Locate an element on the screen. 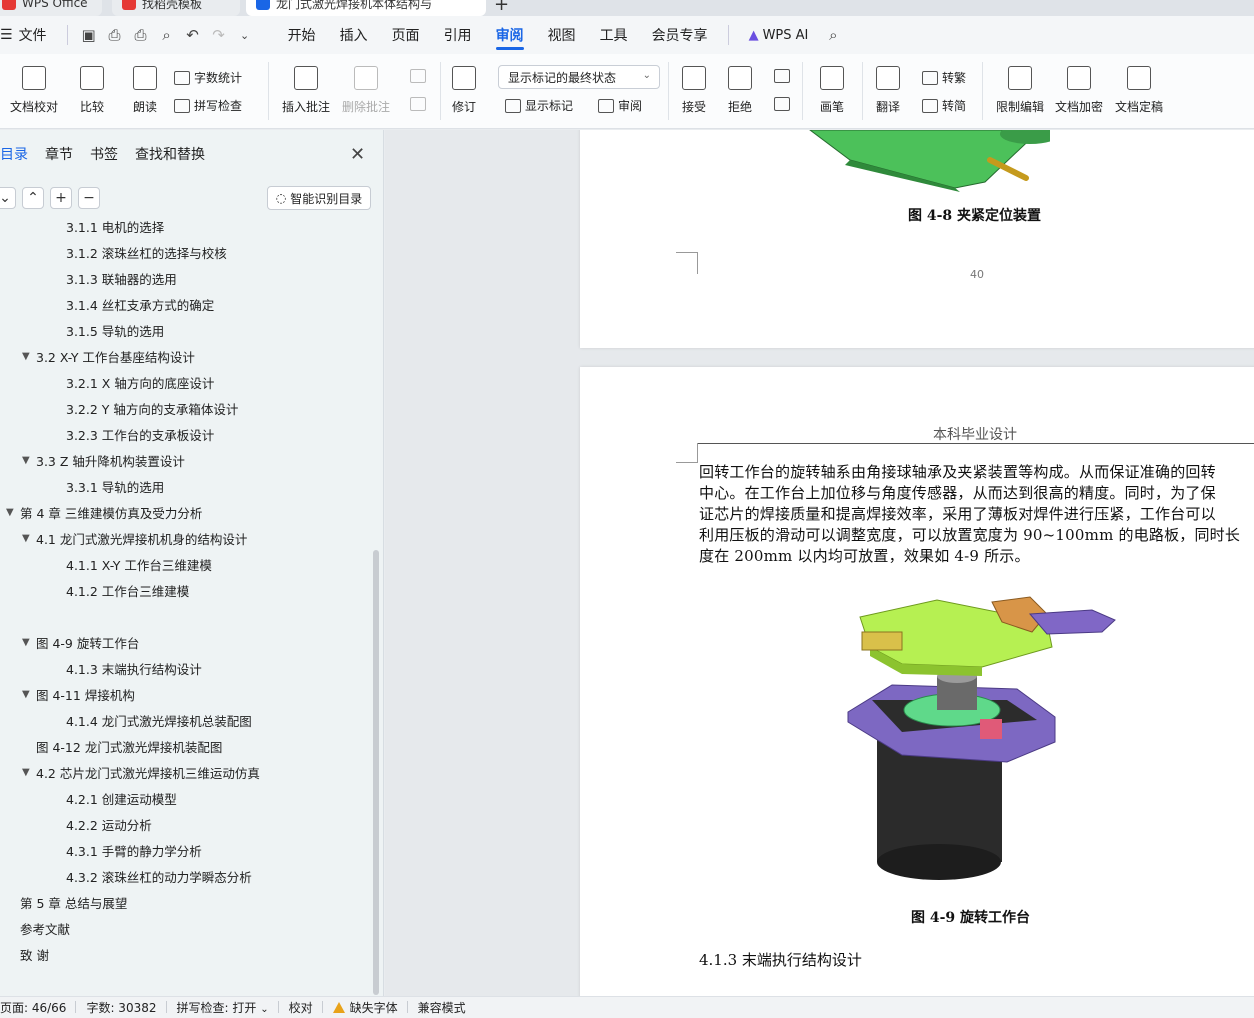 The width and height of the screenshot is (1254, 1018). save-icon: ▣ is located at coordinates (89, 35).